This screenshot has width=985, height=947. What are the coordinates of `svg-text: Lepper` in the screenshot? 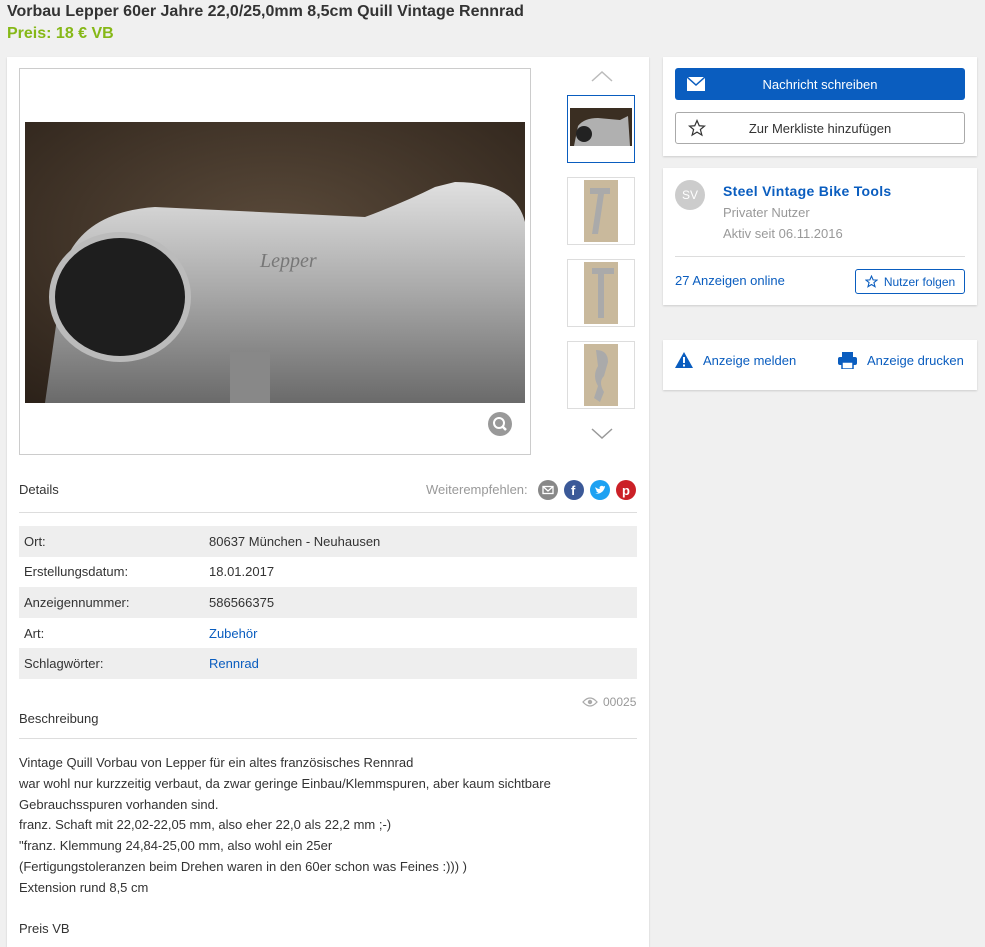 It's located at (288, 261).